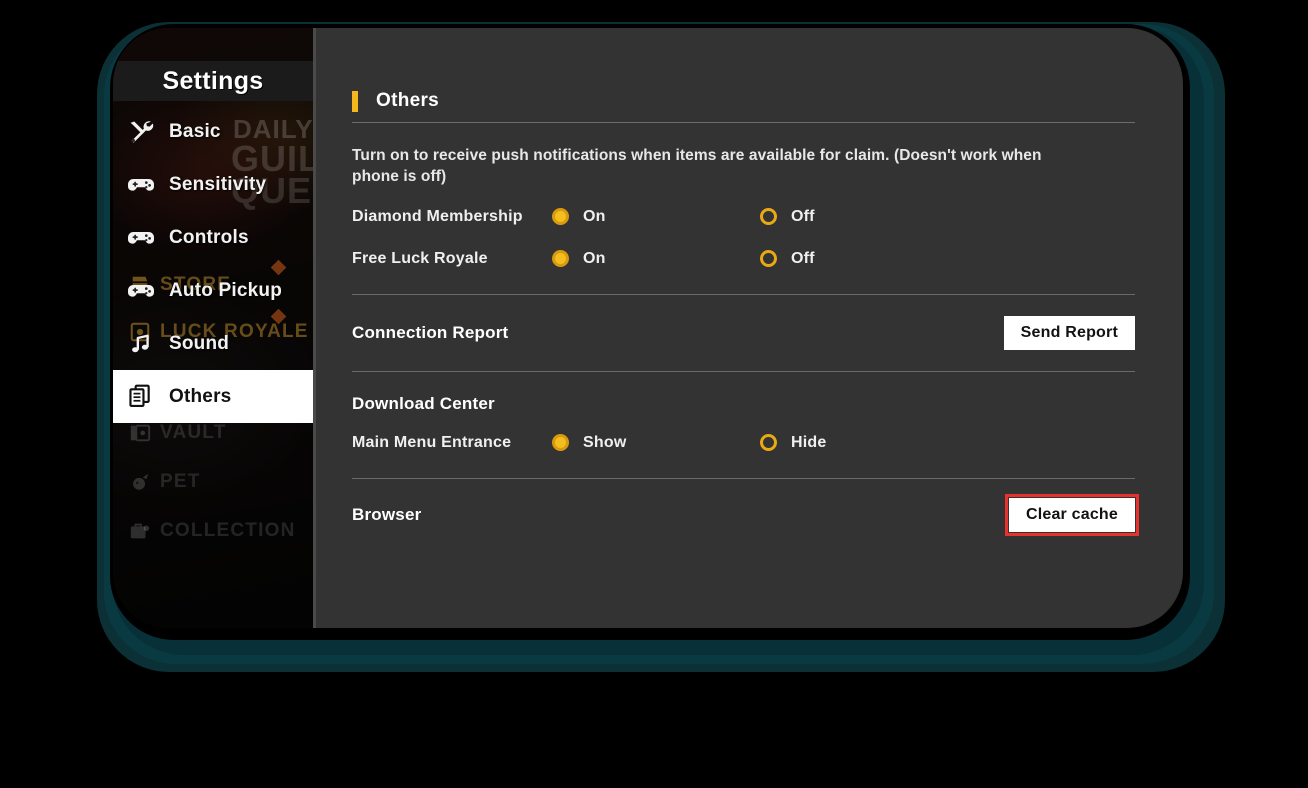 The width and height of the screenshot is (1308, 788). I want to click on send-report-button: Send Report, so click(1069, 332).